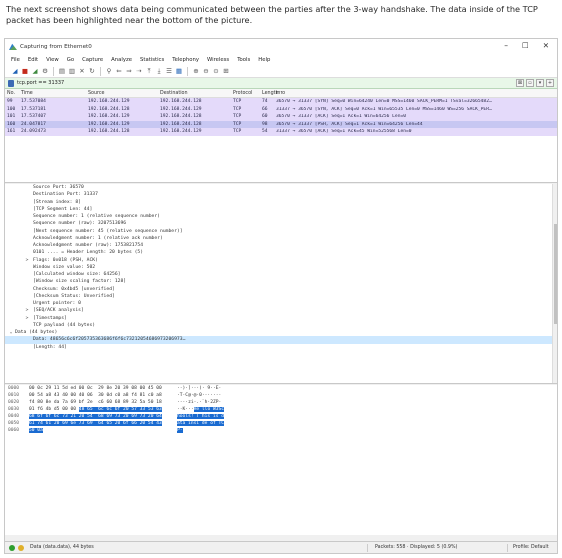 This screenshot has width=562, height=558. What do you see at coordinates (506, 45) in the screenshot?
I see `minimize-button: –` at bounding box center [506, 45].